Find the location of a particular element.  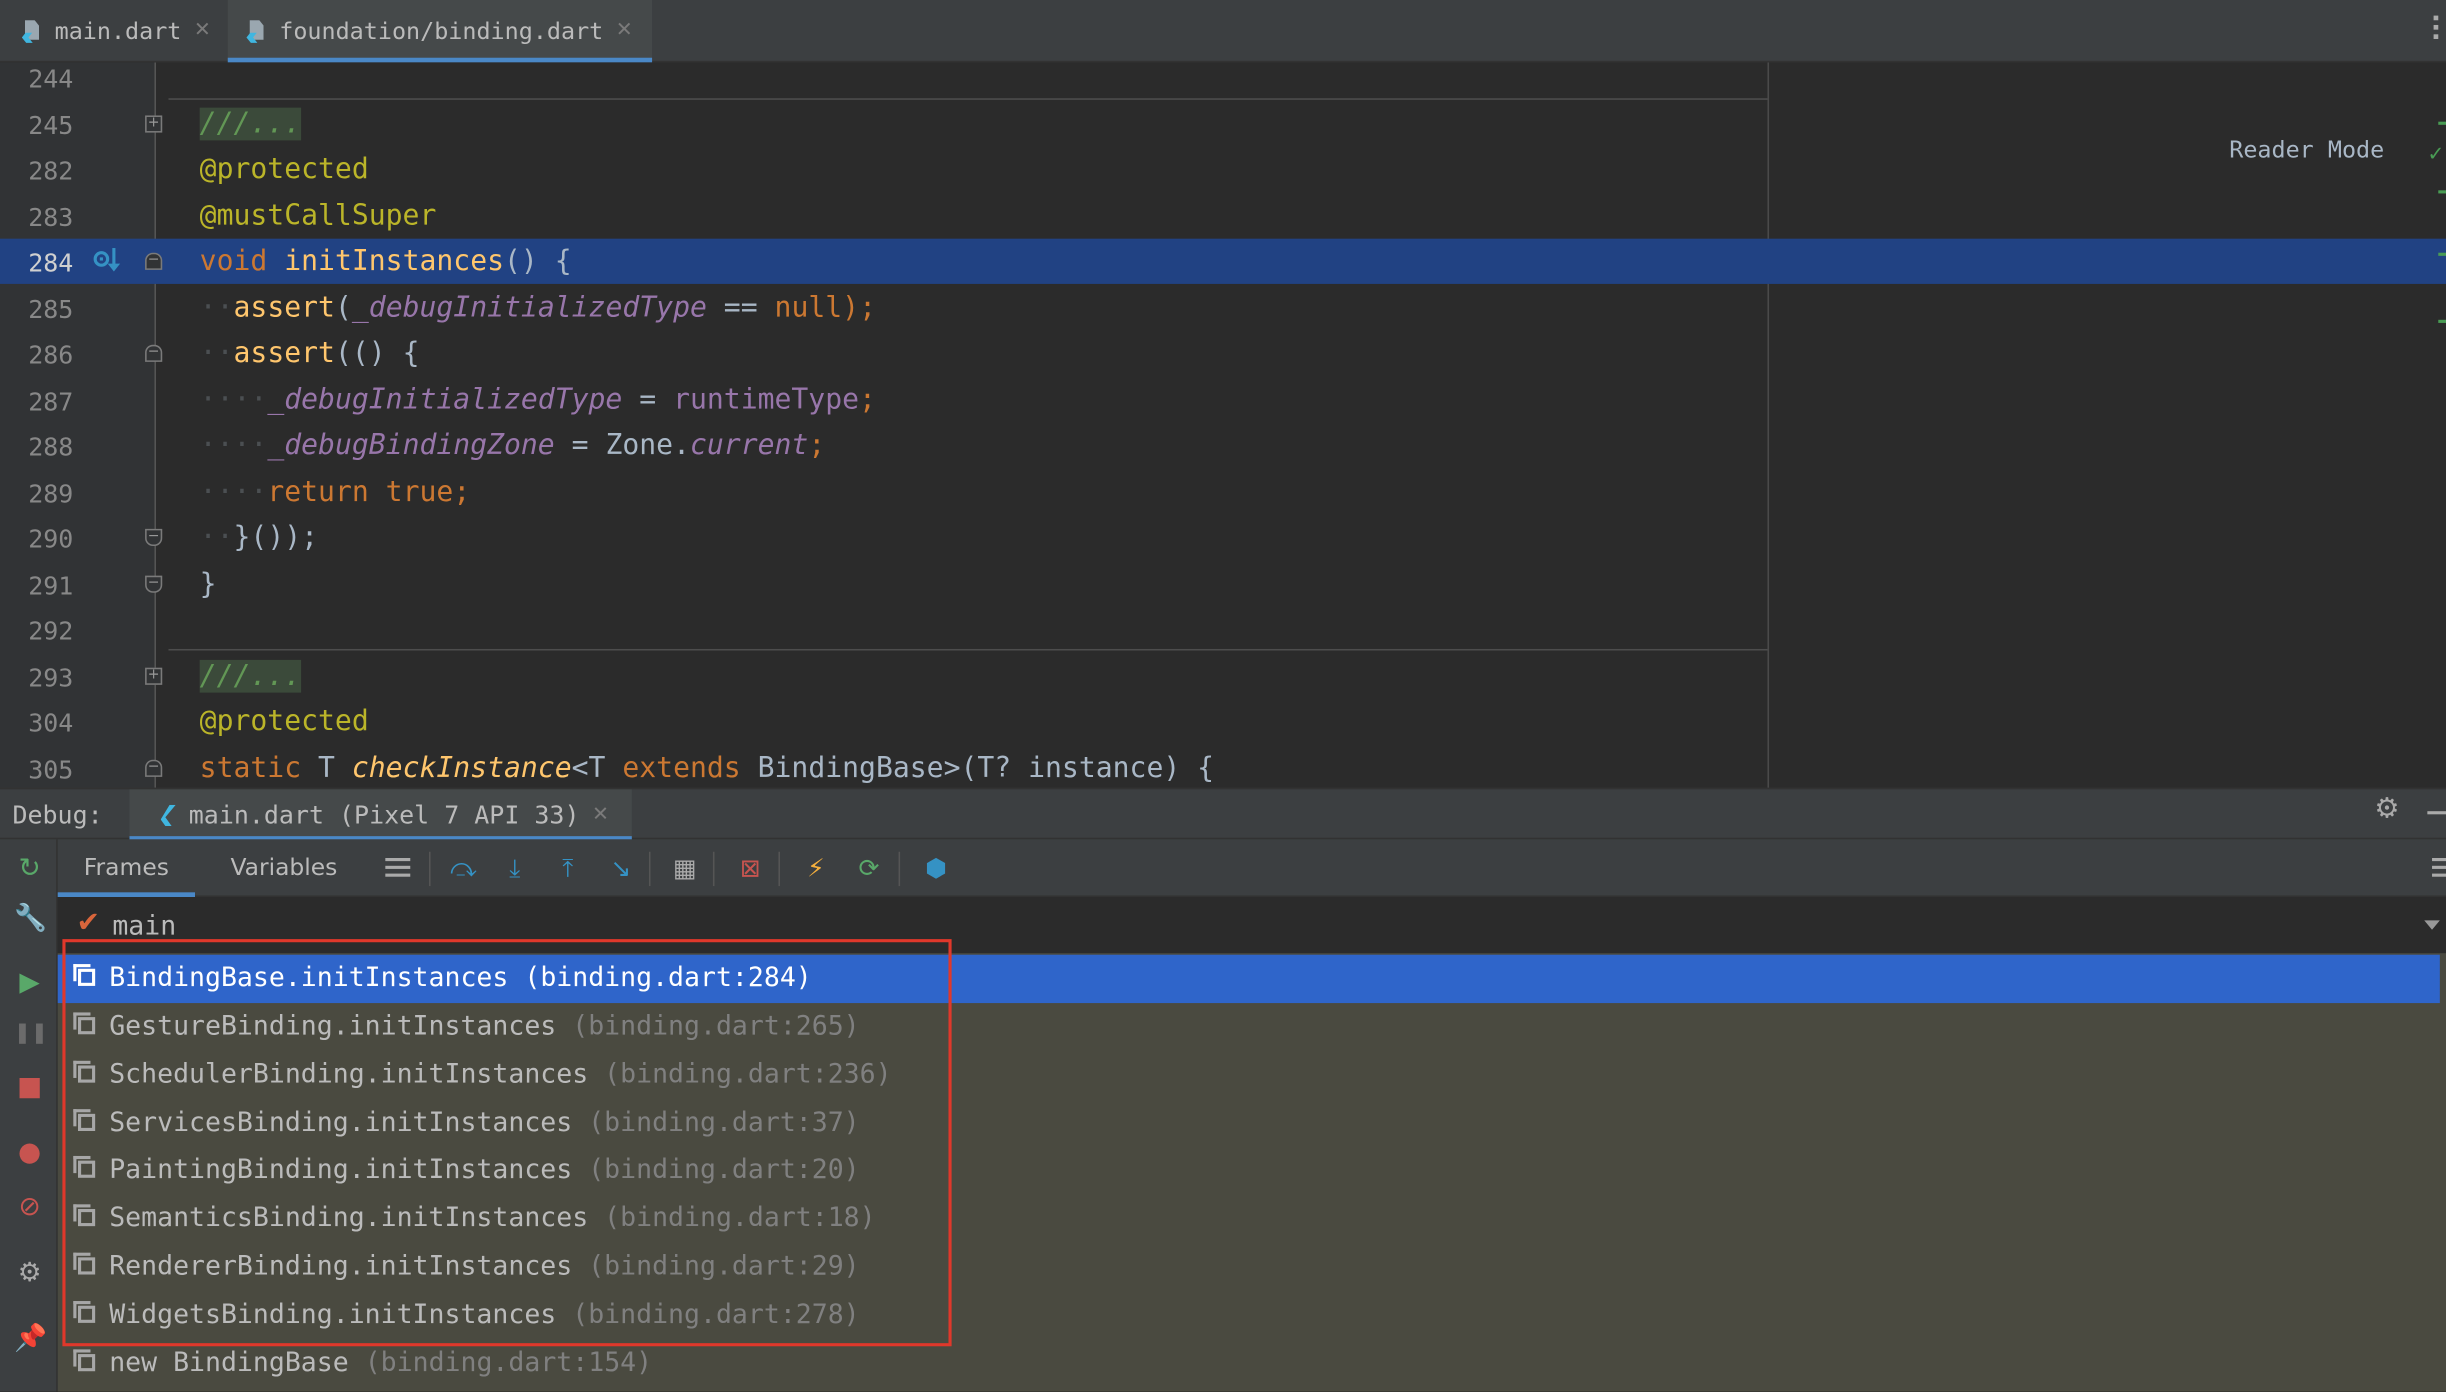

line-number: 244 is located at coordinates (51, 78).